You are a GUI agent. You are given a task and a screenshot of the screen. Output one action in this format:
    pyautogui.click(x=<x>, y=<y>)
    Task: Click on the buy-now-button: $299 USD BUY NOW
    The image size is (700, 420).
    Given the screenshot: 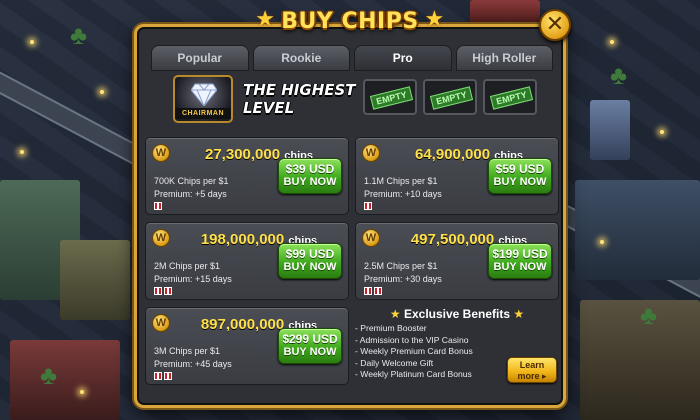 What is the action you would take?
    pyautogui.click(x=310, y=346)
    